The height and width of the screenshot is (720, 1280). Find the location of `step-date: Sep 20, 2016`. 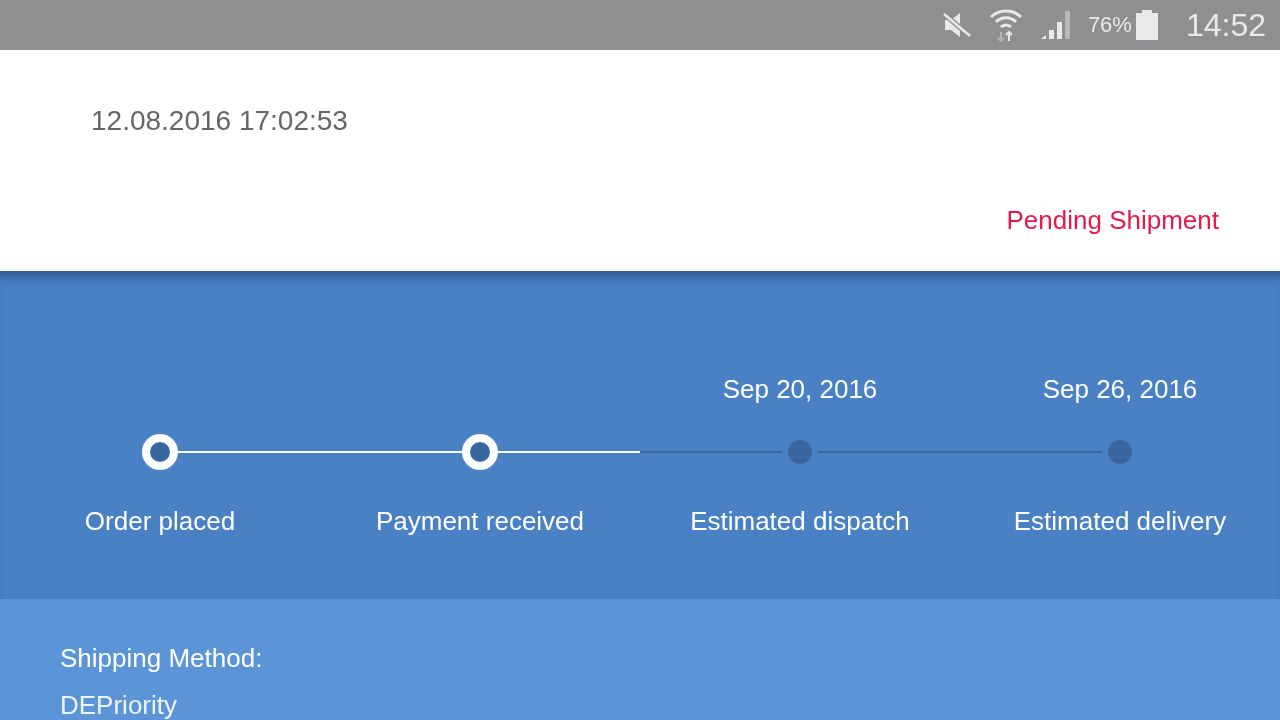

step-date: Sep 20, 2016 is located at coordinates (800, 389).